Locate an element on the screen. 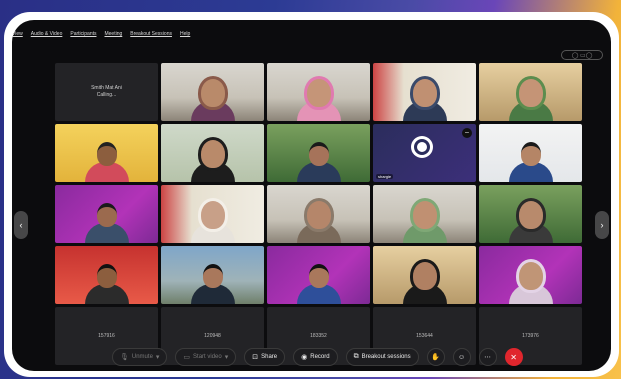  record-button: ◉ Record is located at coordinates (315, 357).